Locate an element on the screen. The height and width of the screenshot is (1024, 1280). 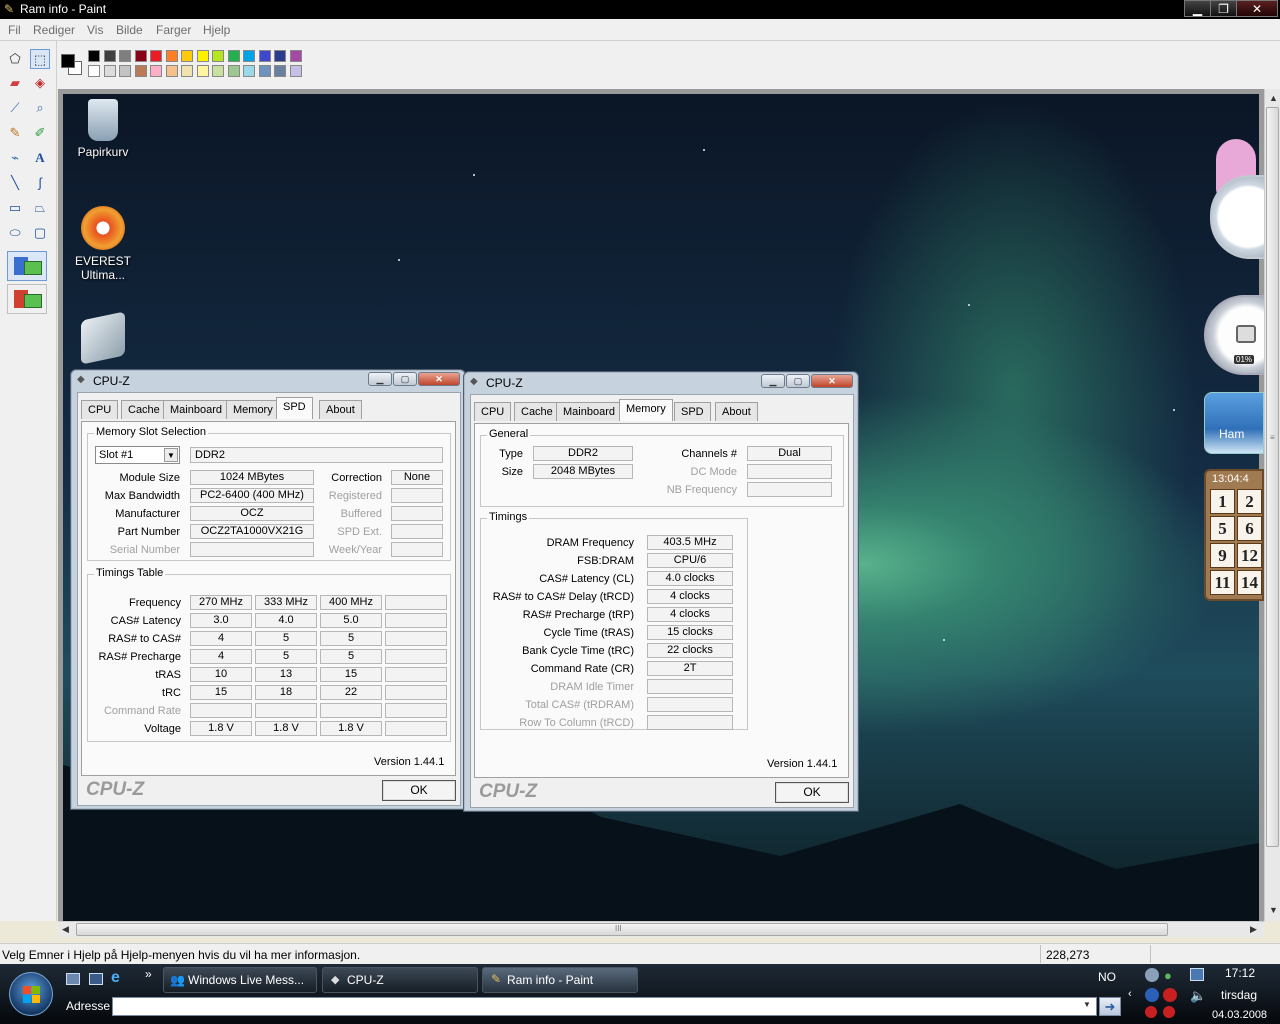
horizontal-scrollbar: ◀ III ▶ is located at coordinates (661, 929).